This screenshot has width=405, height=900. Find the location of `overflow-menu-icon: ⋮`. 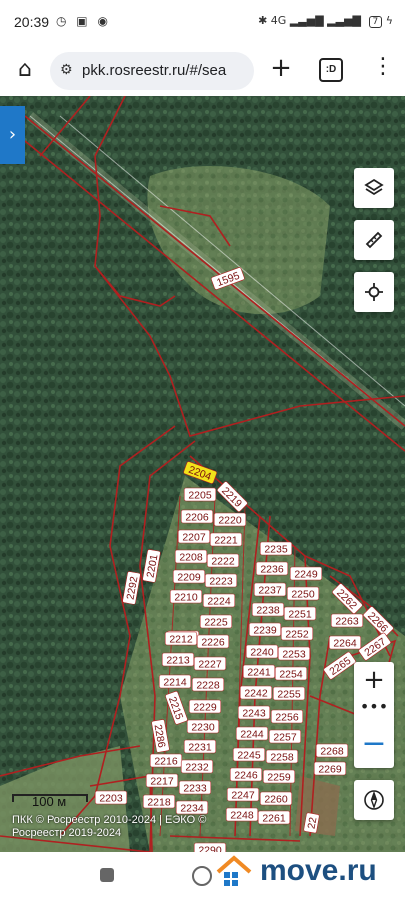

overflow-menu-icon: ⋮ is located at coordinates (383, 68).